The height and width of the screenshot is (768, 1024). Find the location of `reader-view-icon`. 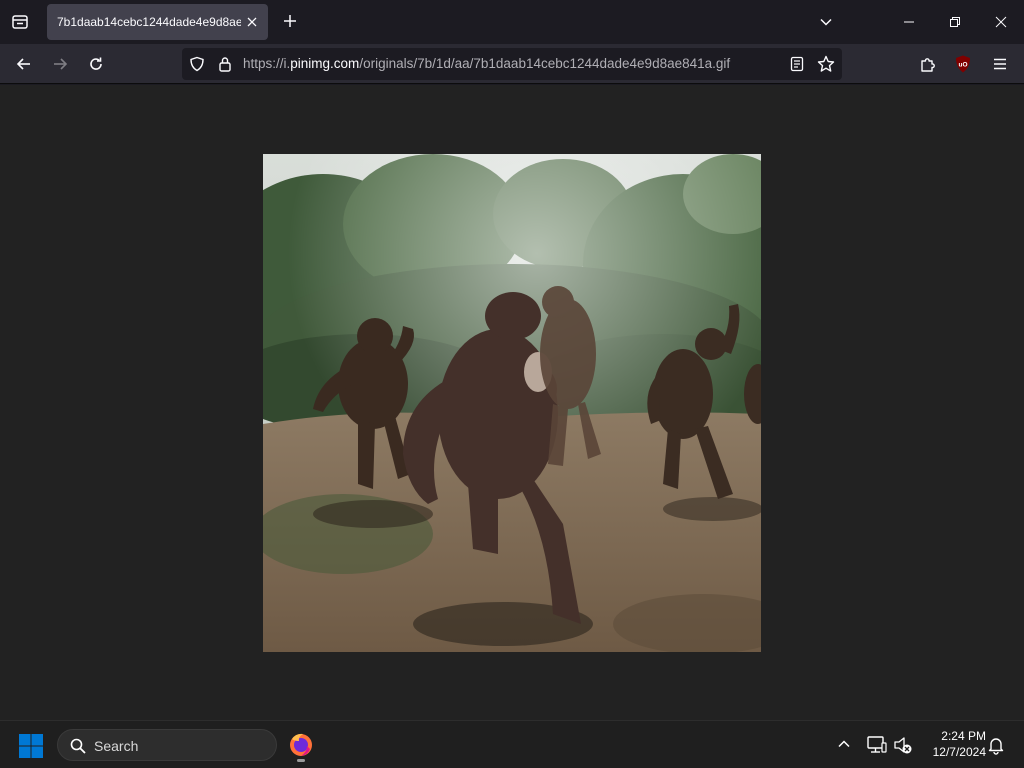

reader-view-icon is located at coordinates (797, 64).